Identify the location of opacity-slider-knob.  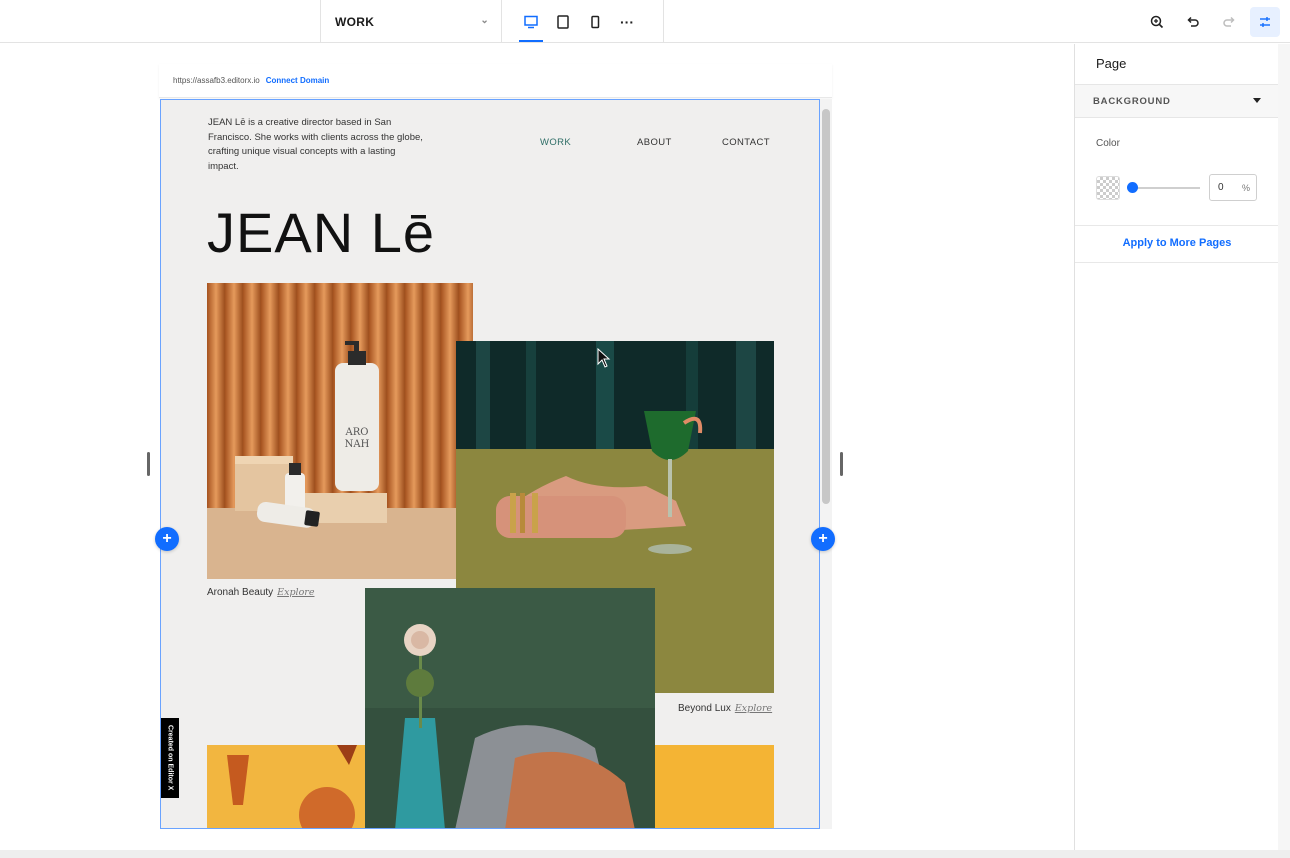
(1132, 187).